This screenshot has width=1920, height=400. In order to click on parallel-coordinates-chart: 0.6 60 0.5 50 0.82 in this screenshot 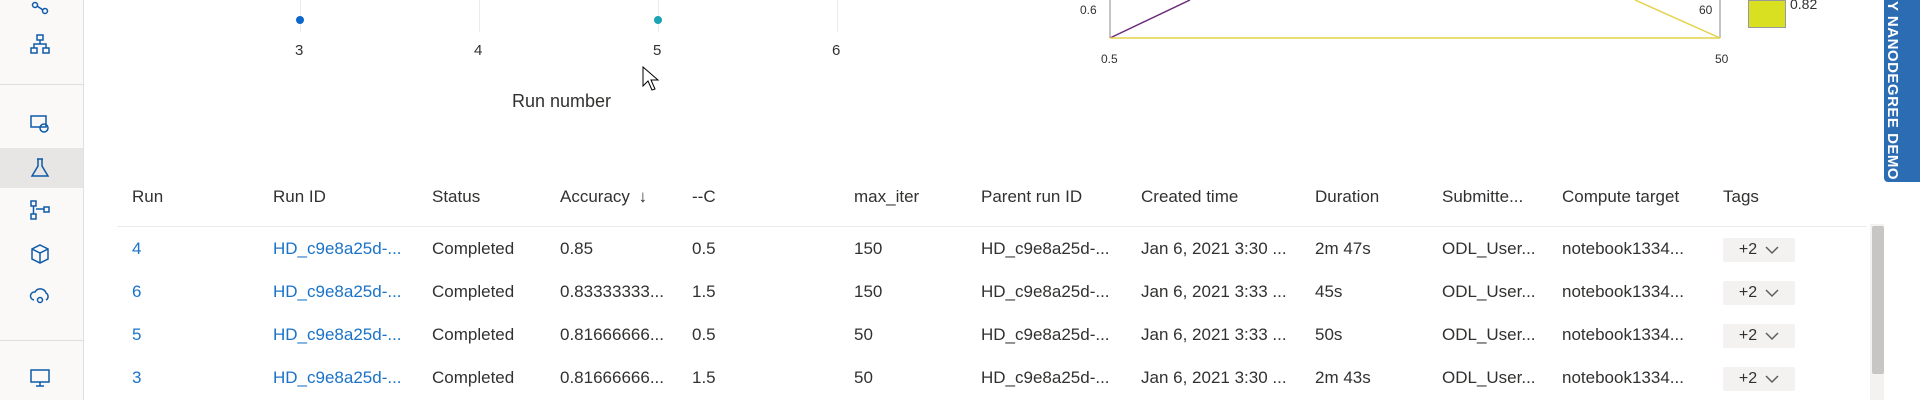, I will do `click(1448, 40)`.